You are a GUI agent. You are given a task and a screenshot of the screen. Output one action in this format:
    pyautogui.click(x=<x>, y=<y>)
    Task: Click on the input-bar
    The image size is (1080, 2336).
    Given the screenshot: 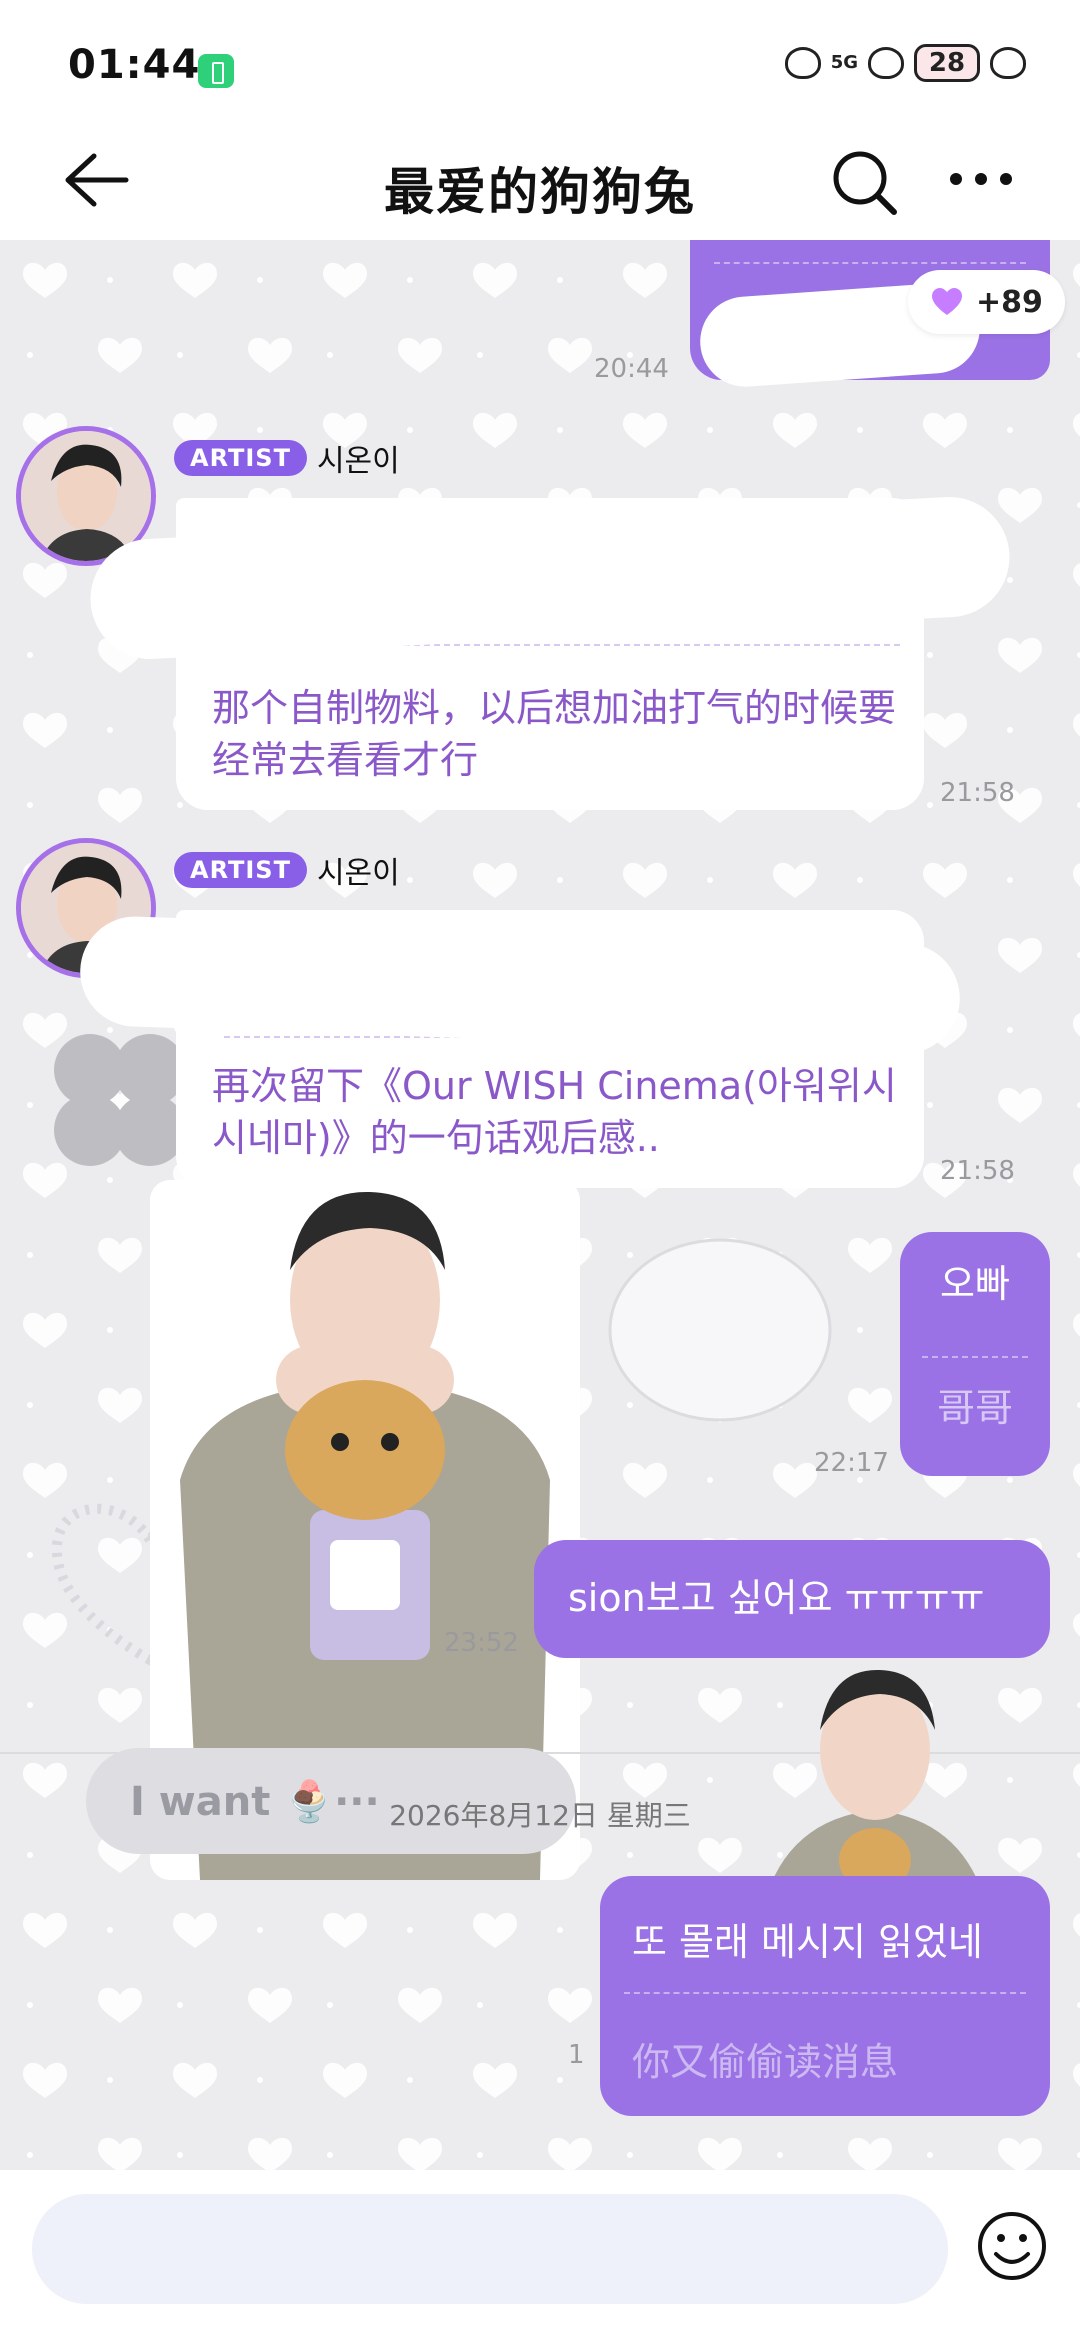 What is the action you would take?
    pyautogui.click(x=540, y=2253)
    